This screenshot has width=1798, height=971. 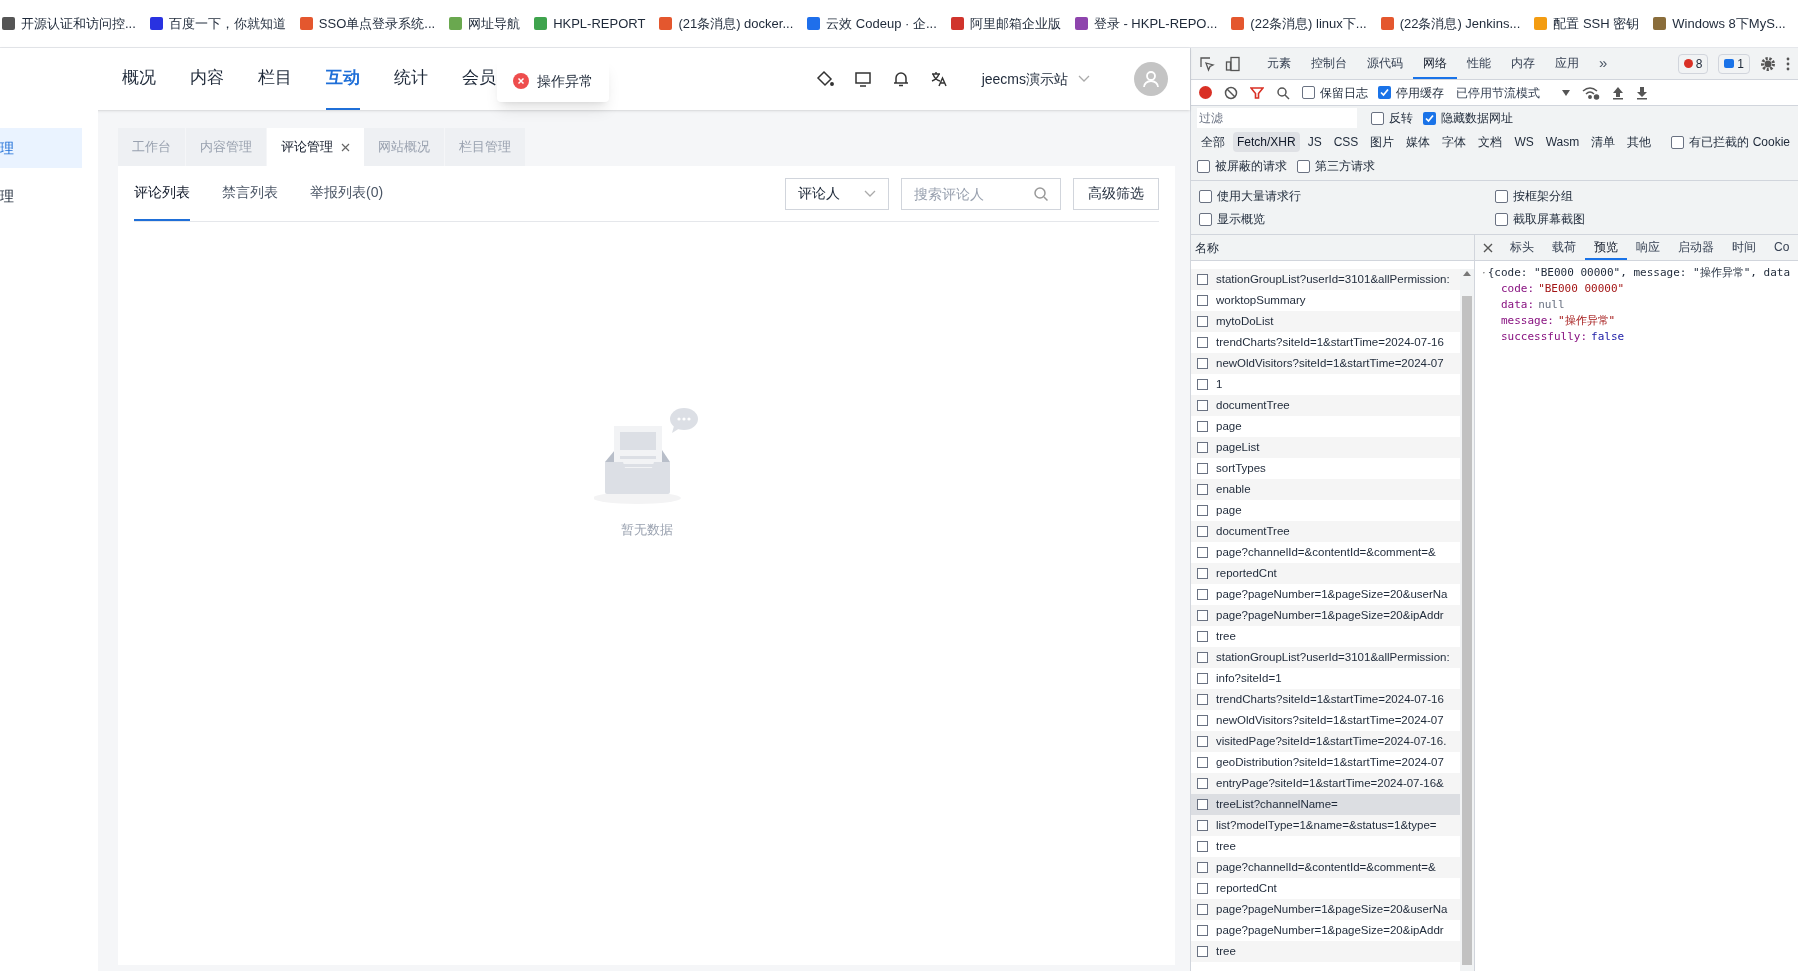 I want to click on wifi-settings-icon, so click(x=1591, y=92).